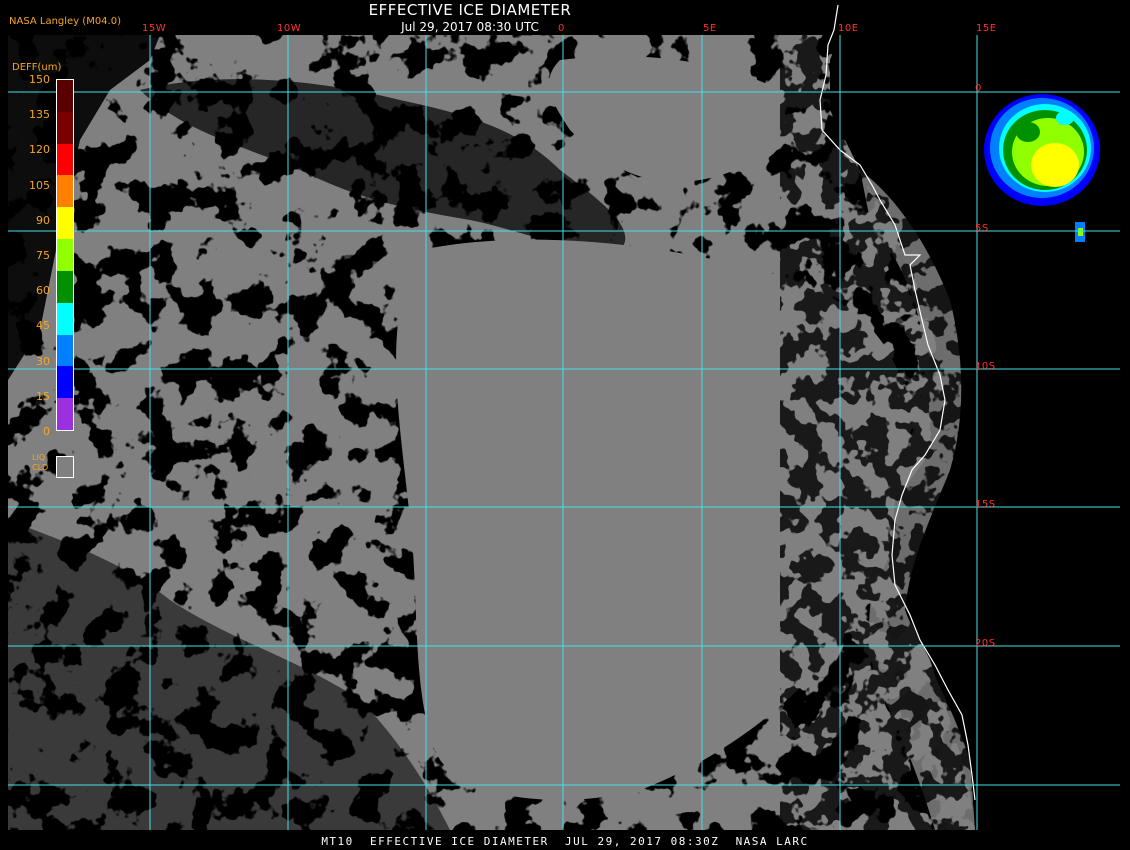 The height and width of the screenshot is (850, 1130). Describe the element at coordinates (985, 643) in the screenshot. I see `lat-label-20s: 20S` at that location.